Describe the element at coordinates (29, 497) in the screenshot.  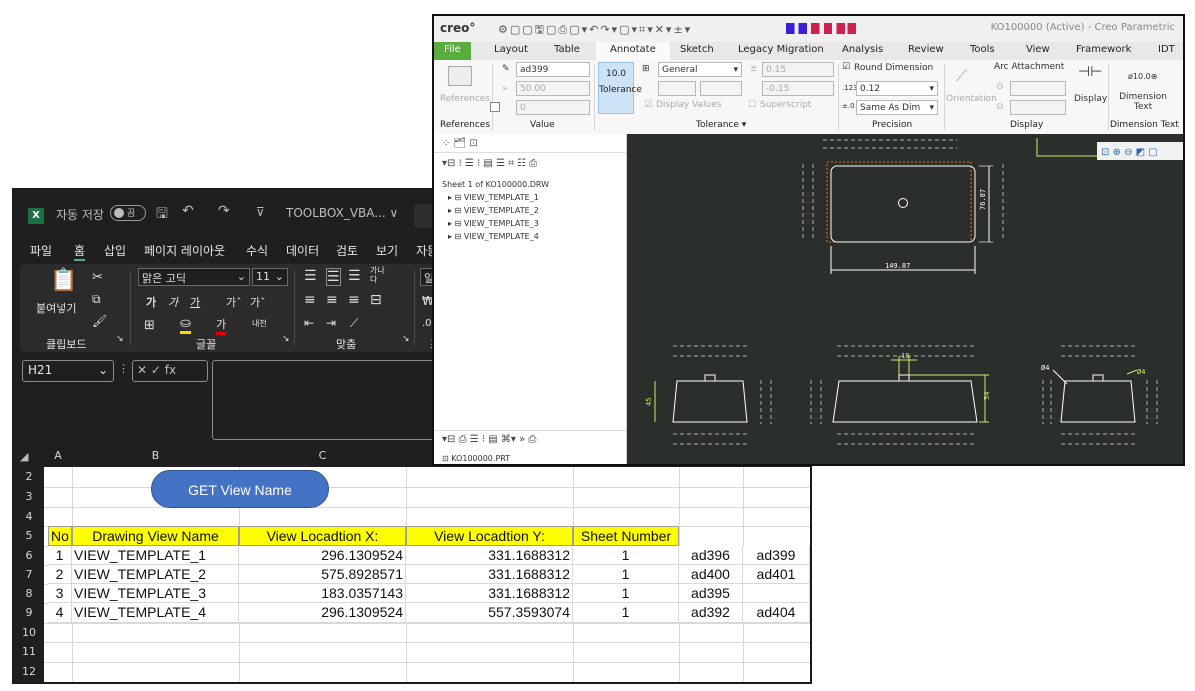
I see `row-header: 3` at that location.